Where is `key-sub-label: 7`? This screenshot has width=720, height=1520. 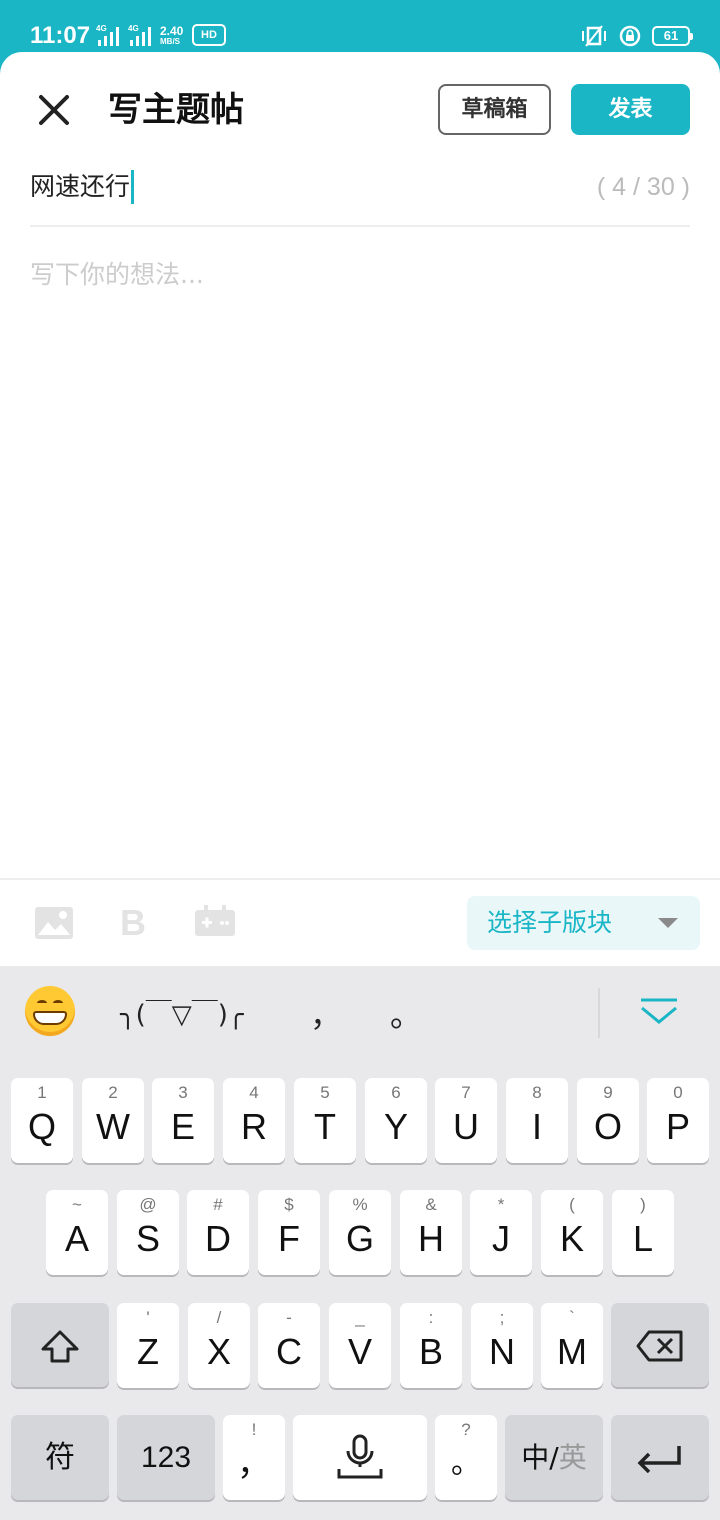 key-sub-label: 7 is located at coordinates (466, 1092).